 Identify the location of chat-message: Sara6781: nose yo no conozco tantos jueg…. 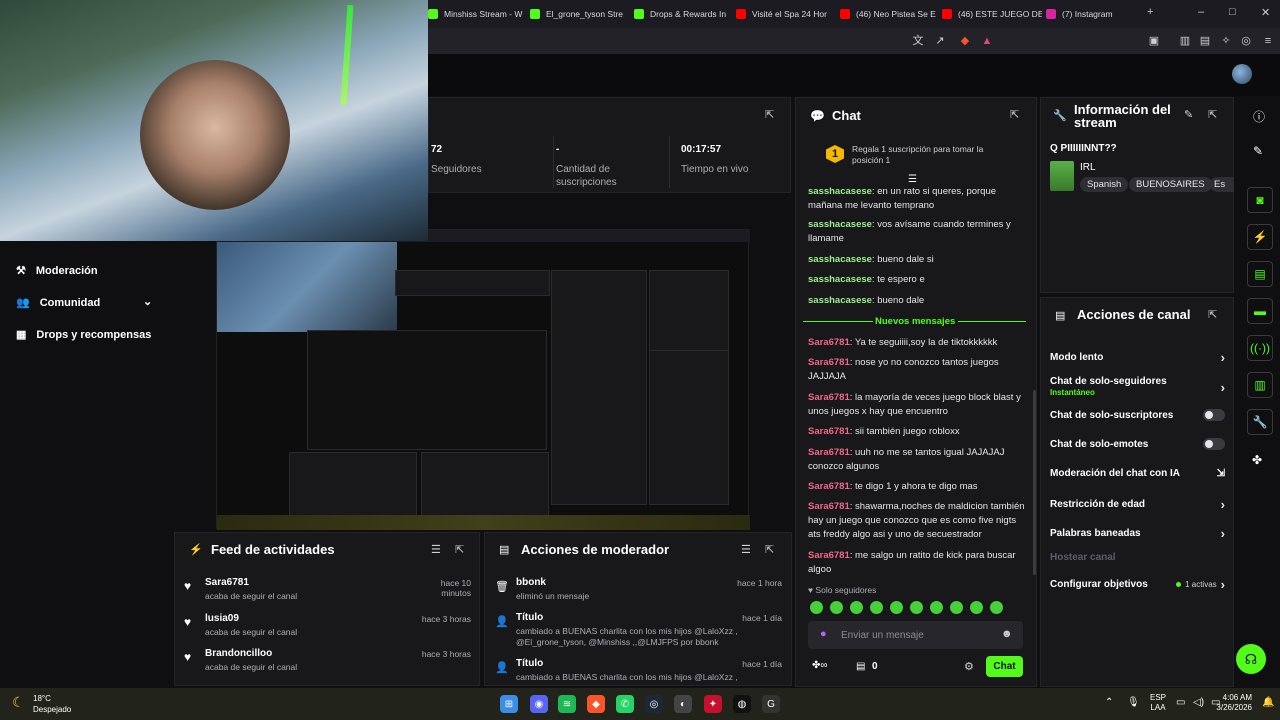
(918, 370).